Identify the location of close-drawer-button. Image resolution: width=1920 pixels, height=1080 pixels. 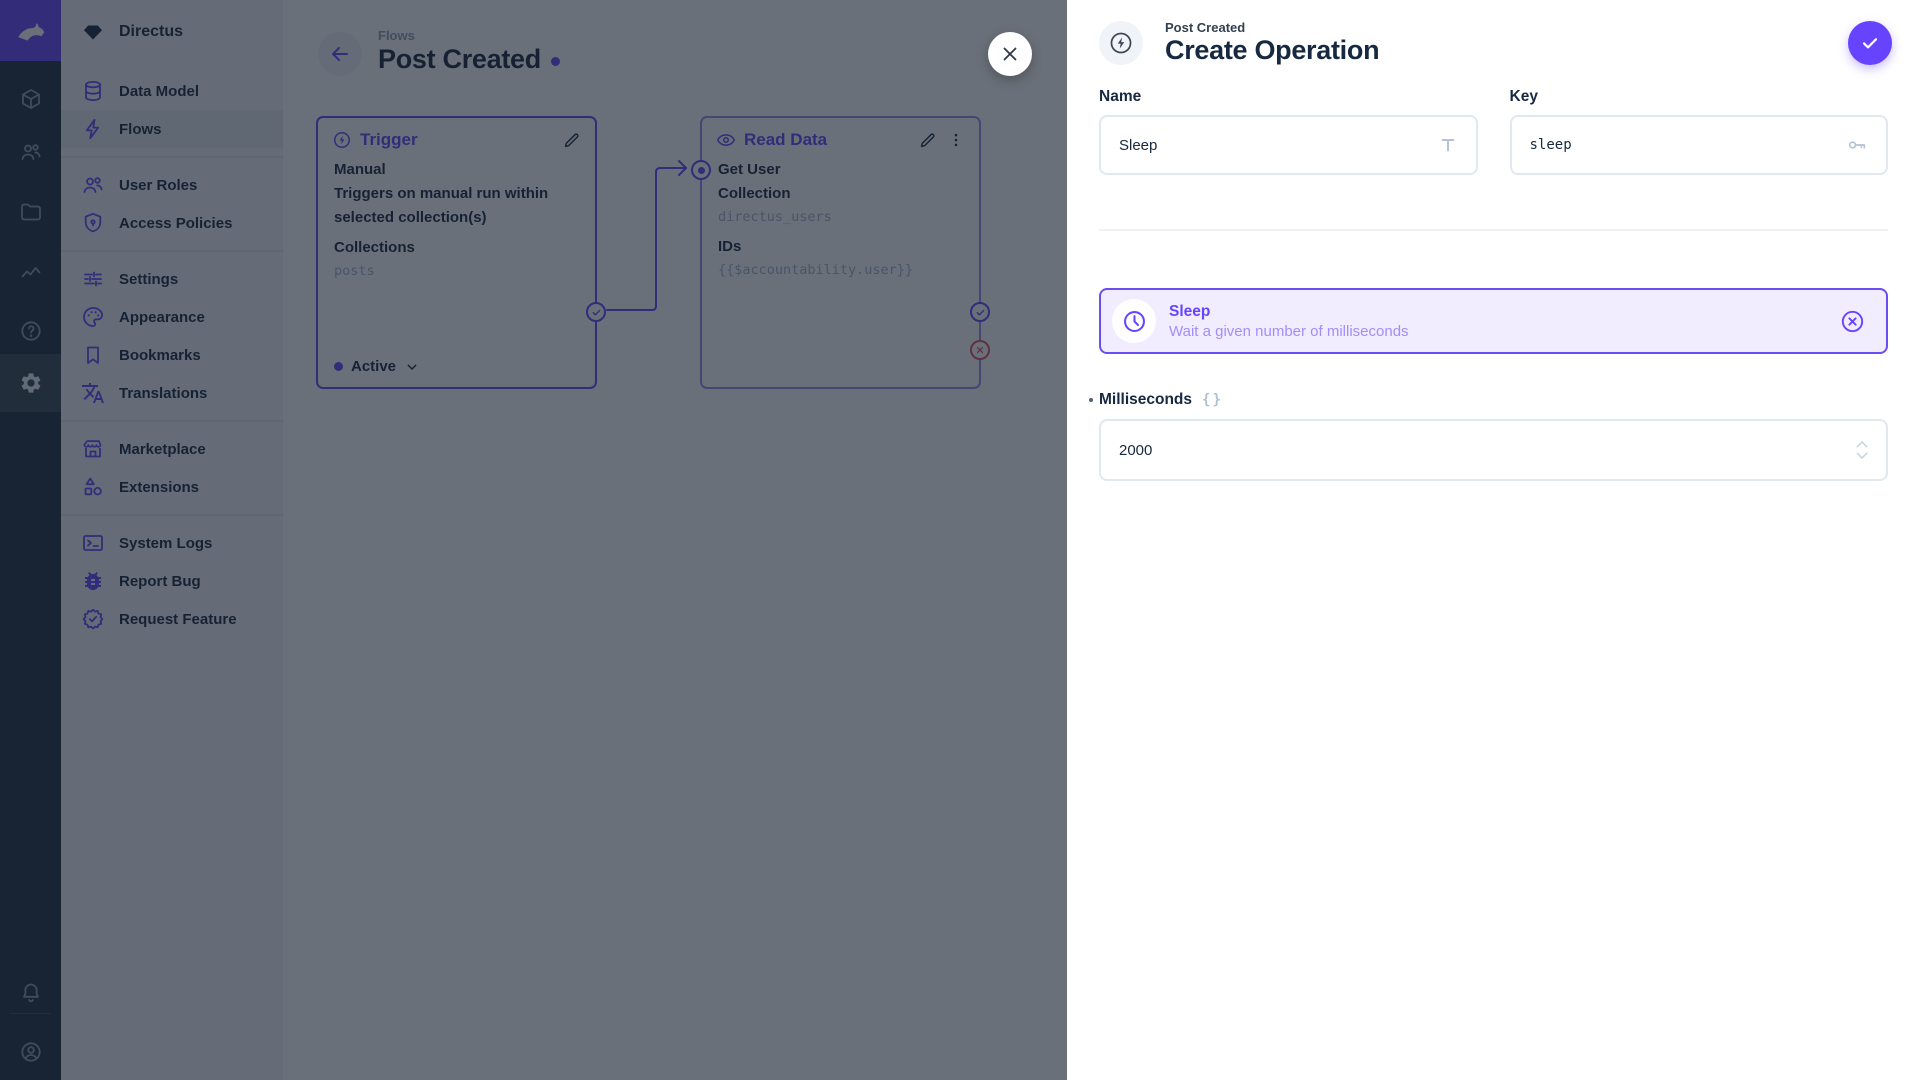
(1010, 54).